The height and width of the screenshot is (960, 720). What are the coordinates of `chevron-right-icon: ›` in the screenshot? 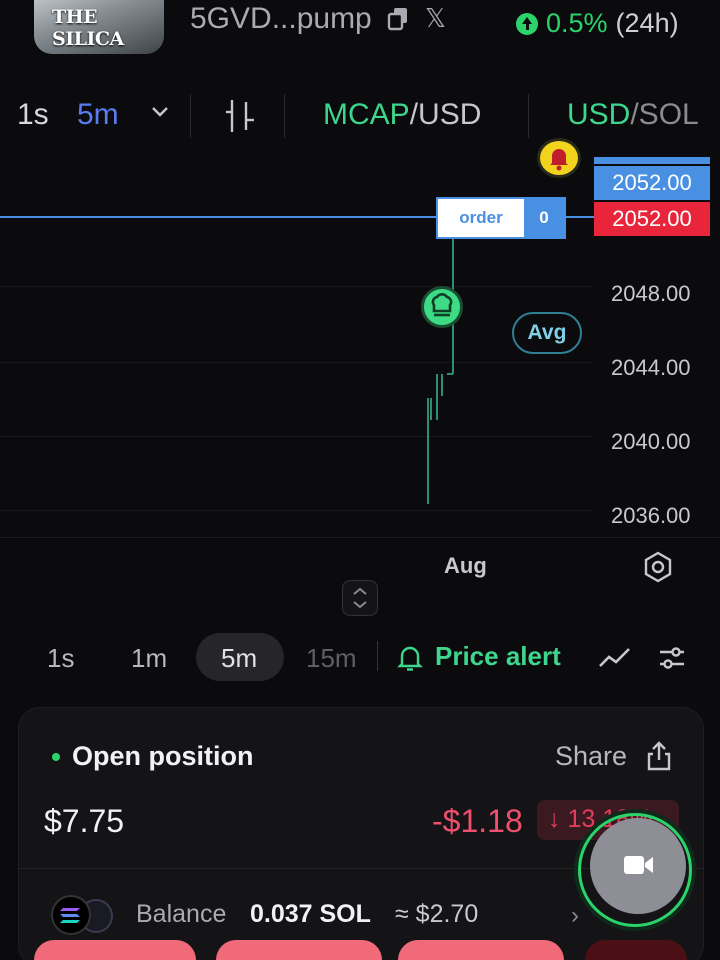 It's located at (575, 916).